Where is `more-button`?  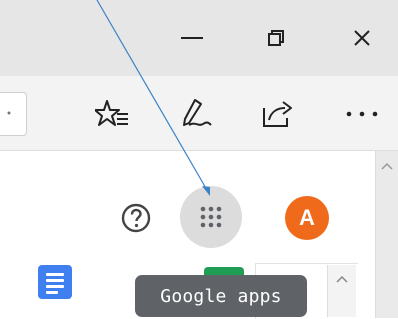
more-button is located at coordinates (362, 114).